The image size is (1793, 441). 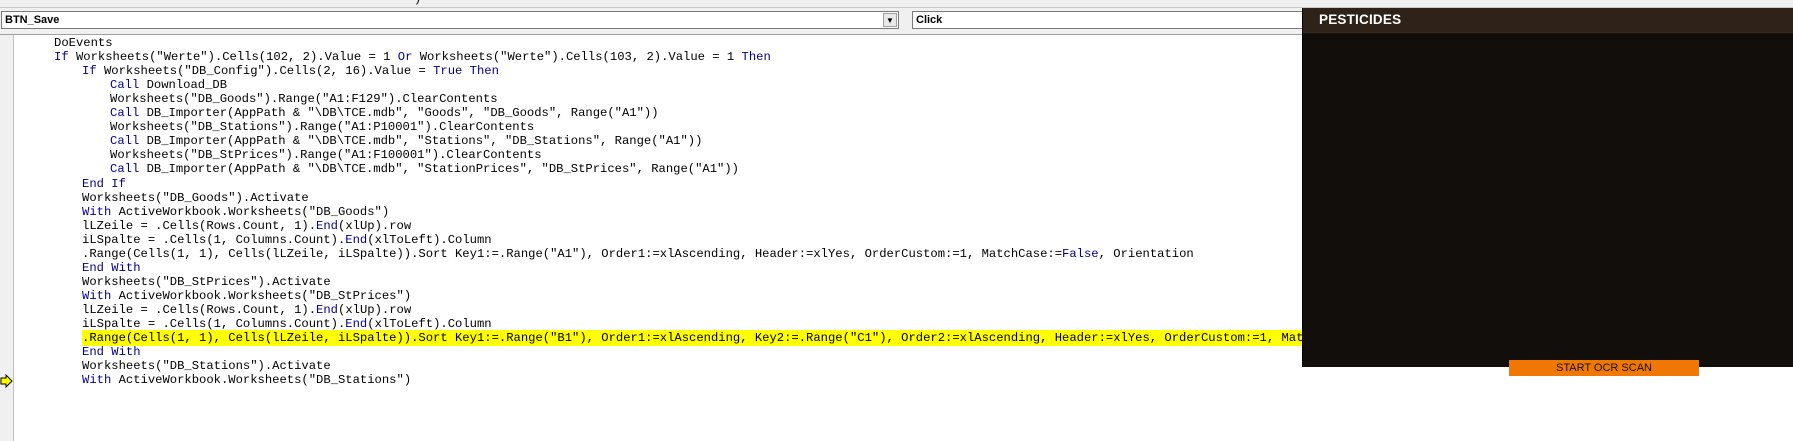 What do you see at coordinates (450, 20) in the screenshot?
I see `object-combo: BTN_Save ▼` at bounding box center [450, 20].